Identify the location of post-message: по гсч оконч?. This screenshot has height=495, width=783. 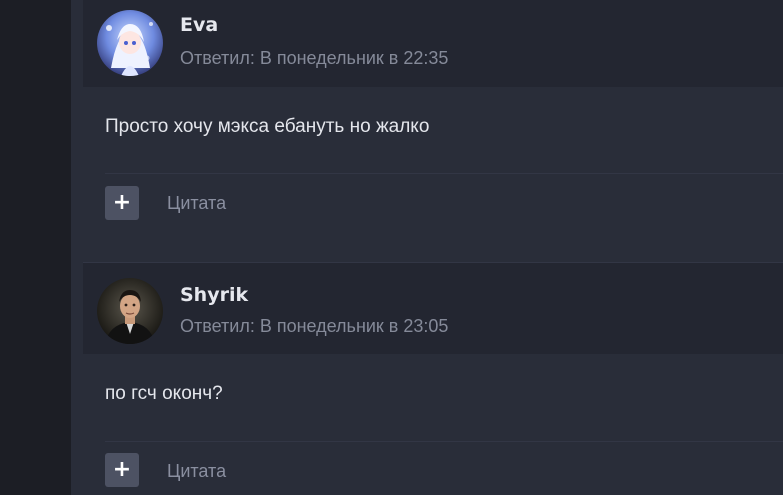
(164, 393).